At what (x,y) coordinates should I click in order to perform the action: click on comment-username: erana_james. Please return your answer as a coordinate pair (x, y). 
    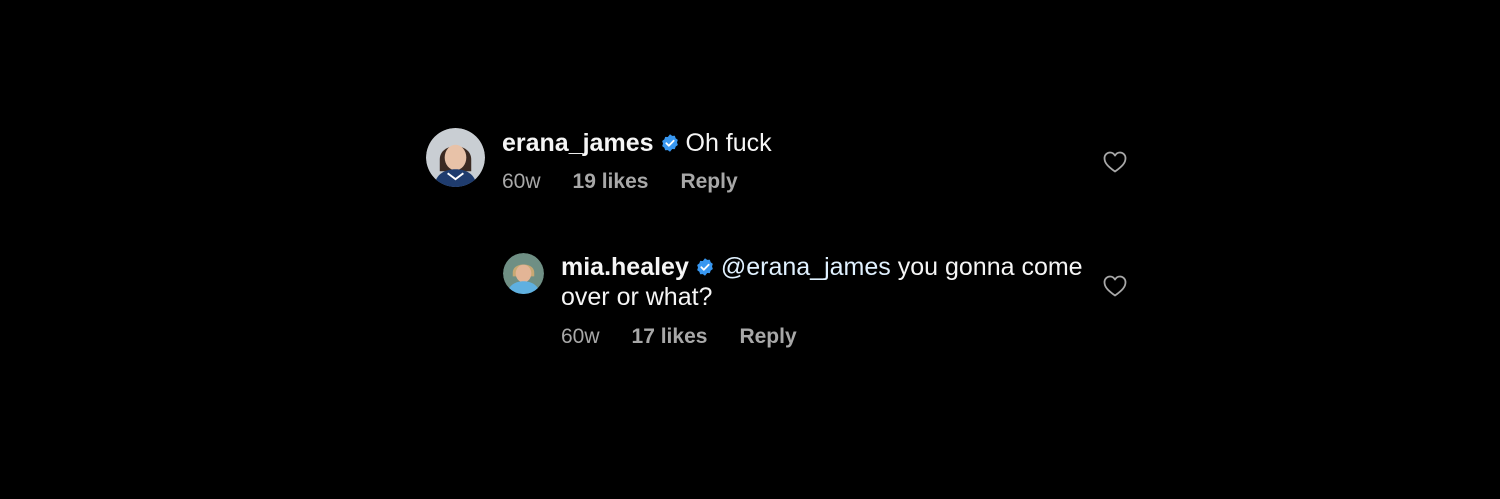
    Looking at the image, I should click on (578, 143).